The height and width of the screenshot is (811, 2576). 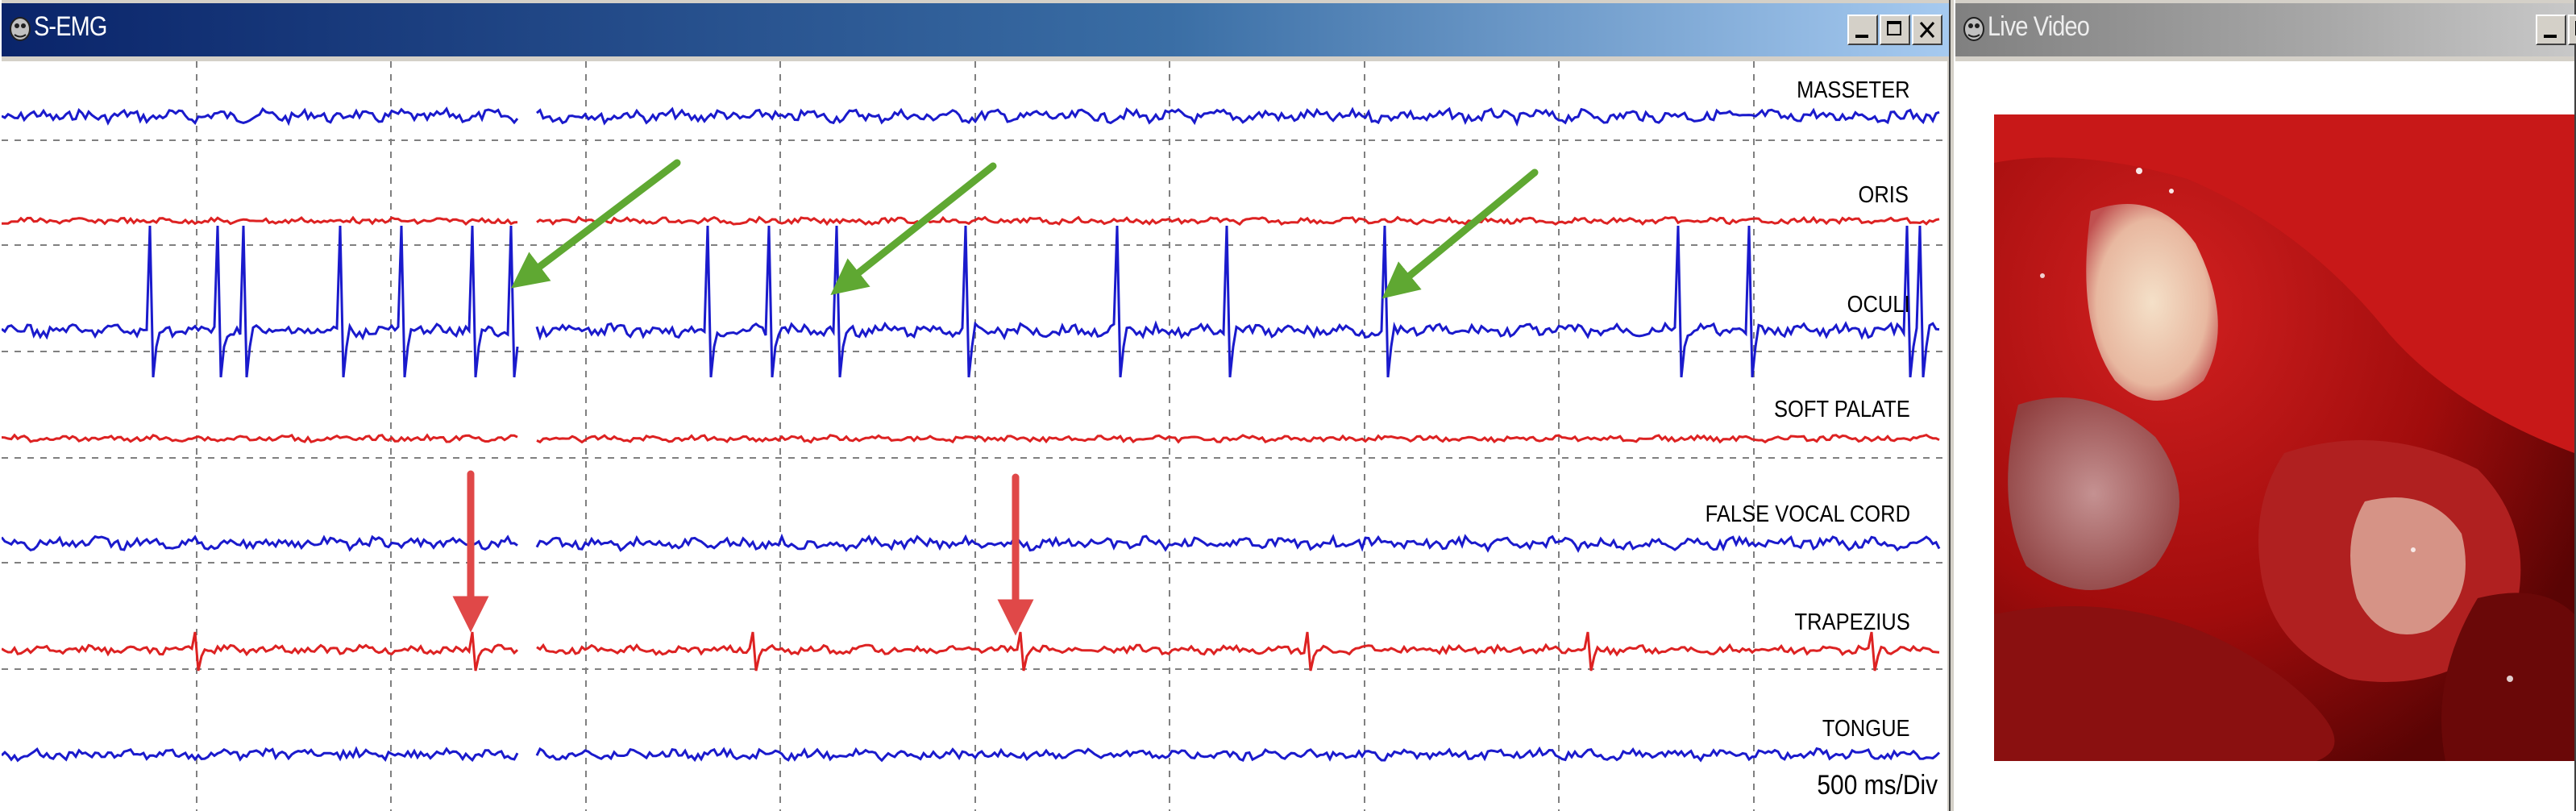 I want to click on channel-label-oculi: OCULI, so click(x=1878, y=305).